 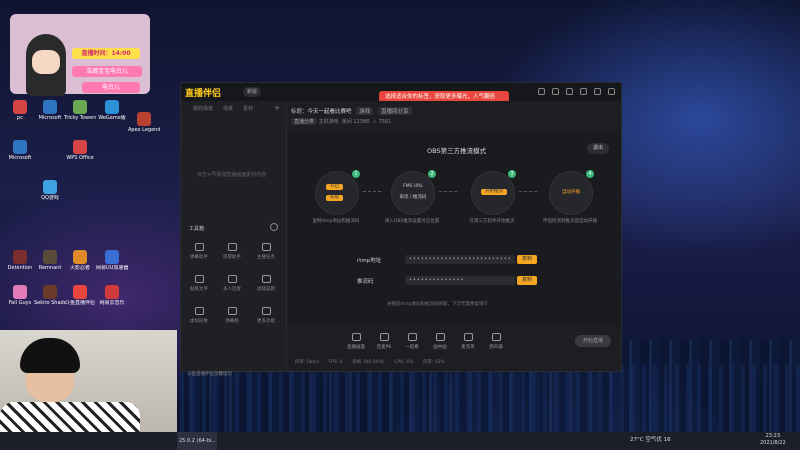 What do you see at coordinates (79, 268) in the screenshot?
I see `desktop-icon-label: 火影忍者` at bounding box center [79, 268].